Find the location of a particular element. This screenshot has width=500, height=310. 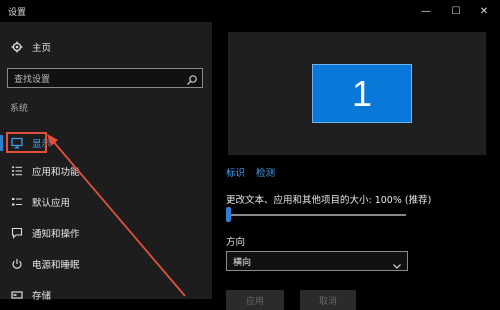

identify-link: 标识 is located at coordinates (235, 173).